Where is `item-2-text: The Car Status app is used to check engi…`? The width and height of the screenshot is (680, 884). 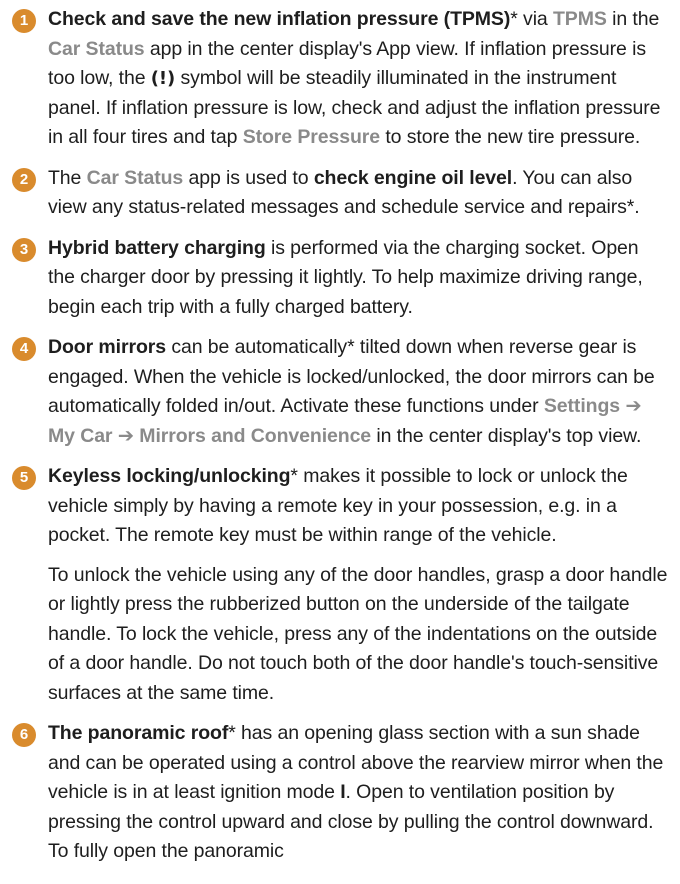
item-2-text: The Car Status app is used to check engi… is located at coordinates (344, 192).